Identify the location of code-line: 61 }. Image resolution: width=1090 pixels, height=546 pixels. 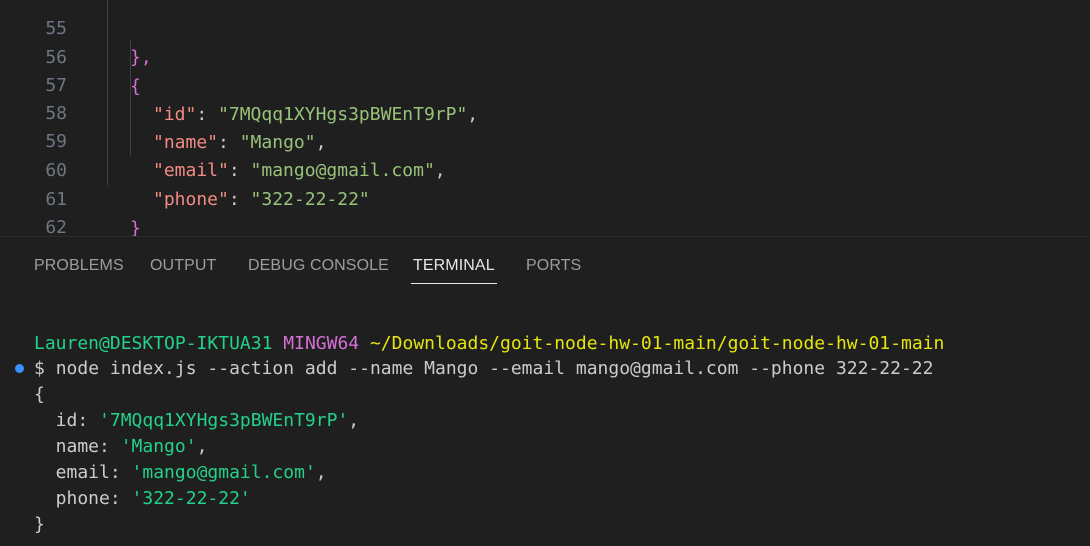
(545, 196).